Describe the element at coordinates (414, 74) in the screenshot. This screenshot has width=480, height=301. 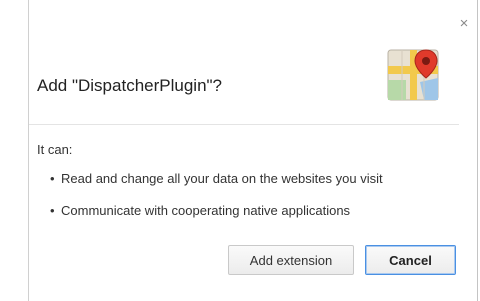
I see `maps-icon` at that location.